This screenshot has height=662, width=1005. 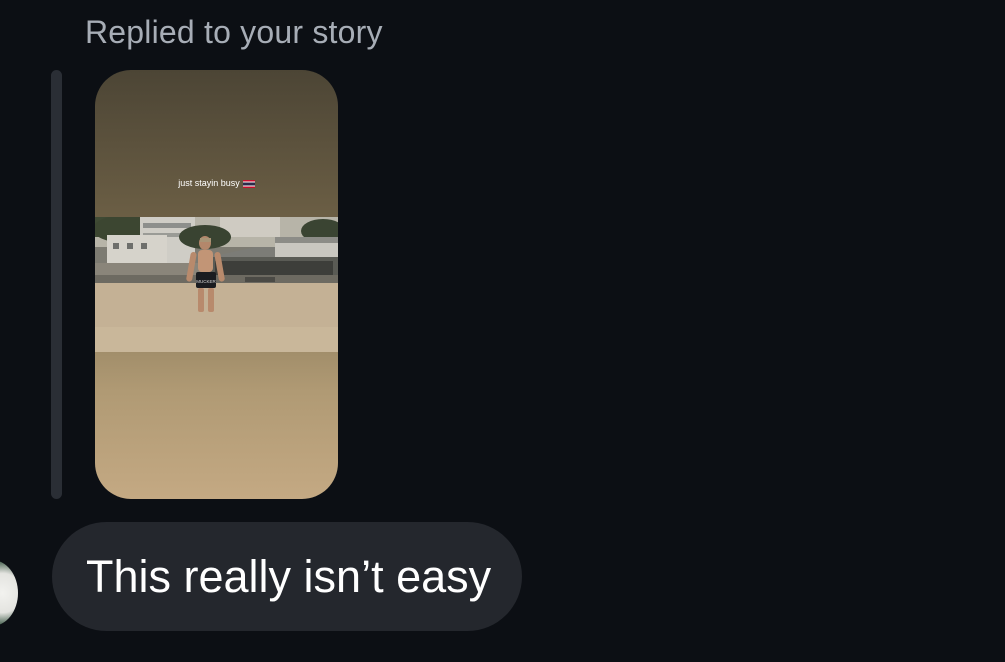 What do you see at coordinates (206, 281) in the screenshot?
I see `shorts-text: MUCKER` at bounding box center [206, 281].